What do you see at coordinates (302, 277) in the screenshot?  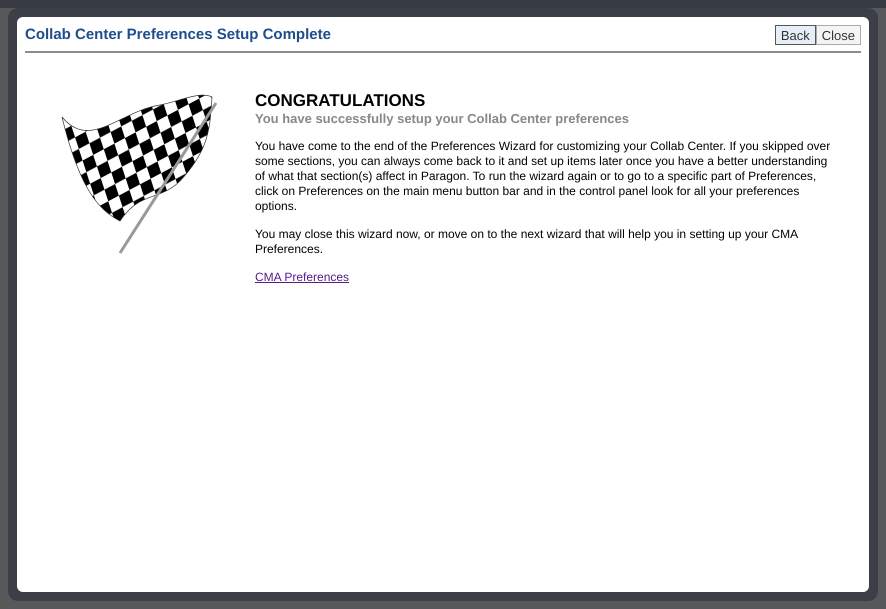 I see `cma-preferences-link: CMA Preferences` at bounding box center [302, 277].